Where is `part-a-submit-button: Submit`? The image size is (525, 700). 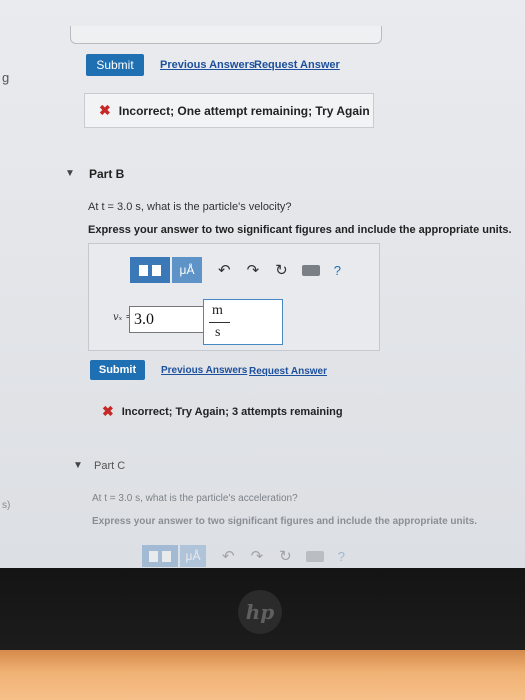
part-a-submit-button: Submit is located at coordinates (115, 65).